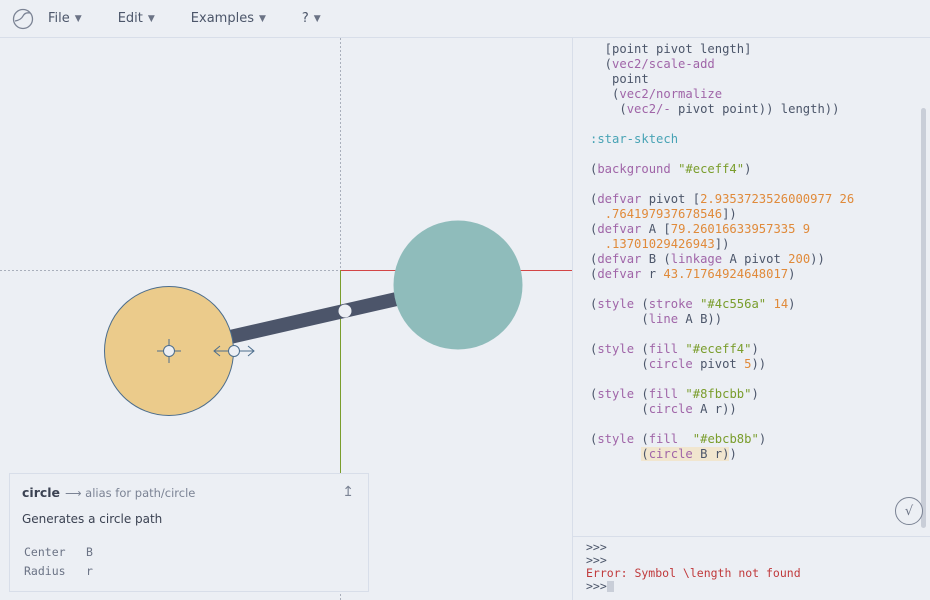 The width and height of the screenshot is (930, 600). What do you see at coordinates (610, 586) in the screenshot?
I see `console-input-cursor` at bounding box center [610, 586].